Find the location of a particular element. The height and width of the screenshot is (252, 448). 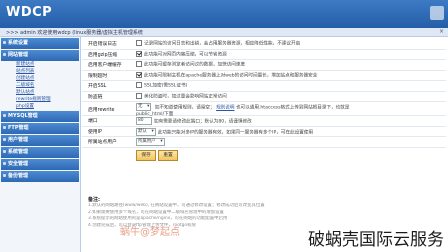

timeout-label: 限制超时 is located at coordinates (98, 76).